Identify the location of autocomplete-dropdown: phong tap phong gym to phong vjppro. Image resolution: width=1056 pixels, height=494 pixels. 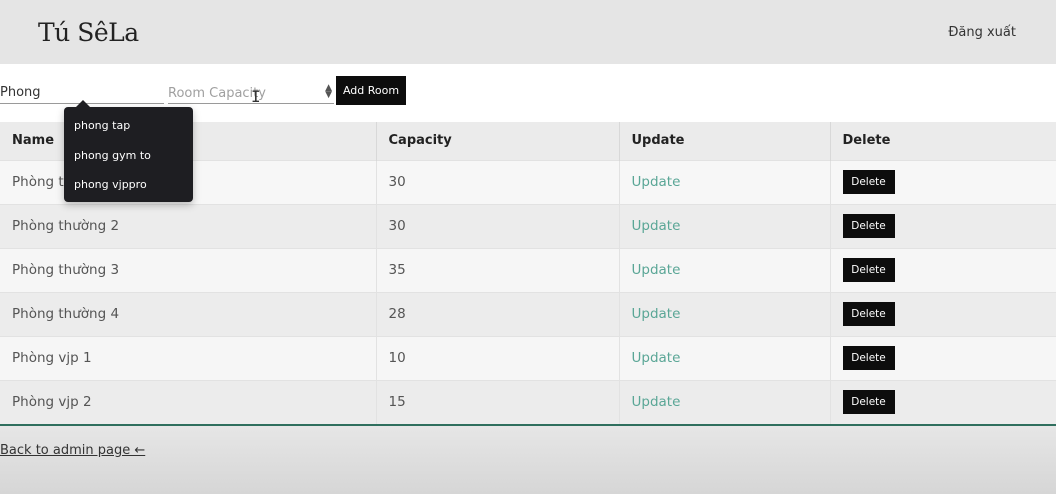
(128, 151).